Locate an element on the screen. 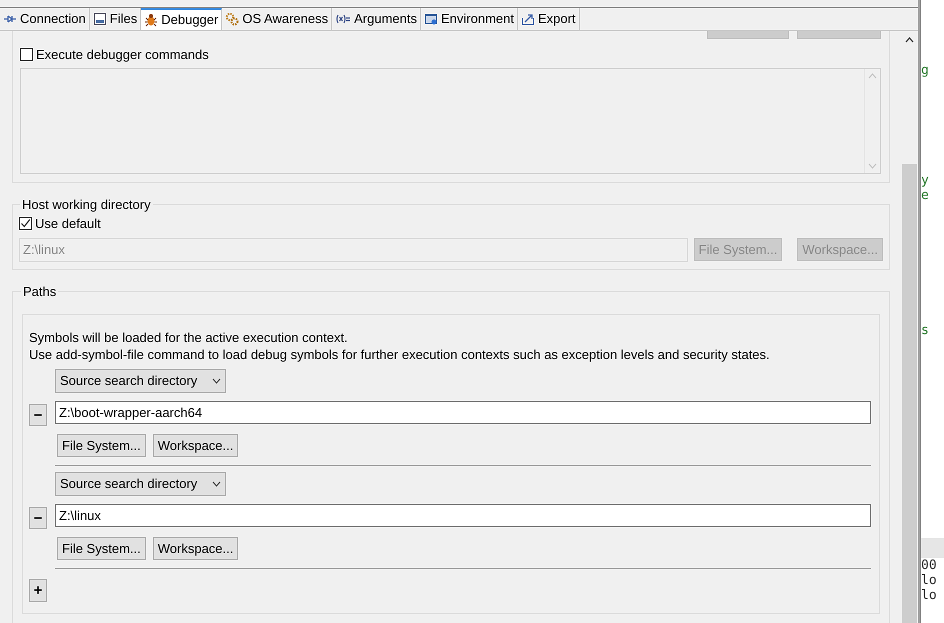  bug-icon is located at coordinates (151, 20).